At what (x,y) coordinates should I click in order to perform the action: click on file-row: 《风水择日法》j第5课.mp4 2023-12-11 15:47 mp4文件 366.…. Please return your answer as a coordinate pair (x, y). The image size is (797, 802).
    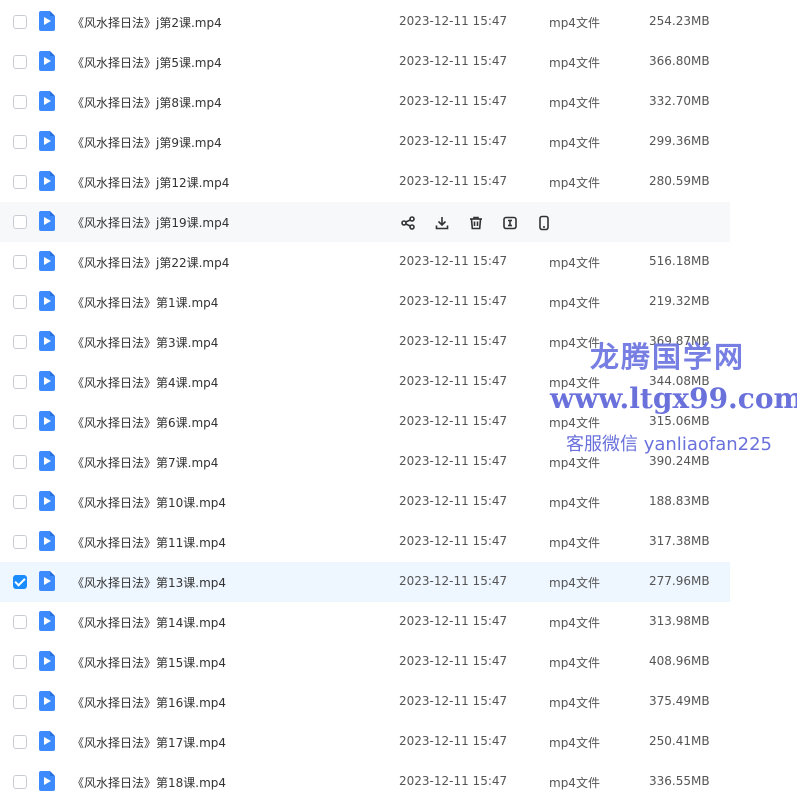
    Looking at the image, I should click on (365, 62).